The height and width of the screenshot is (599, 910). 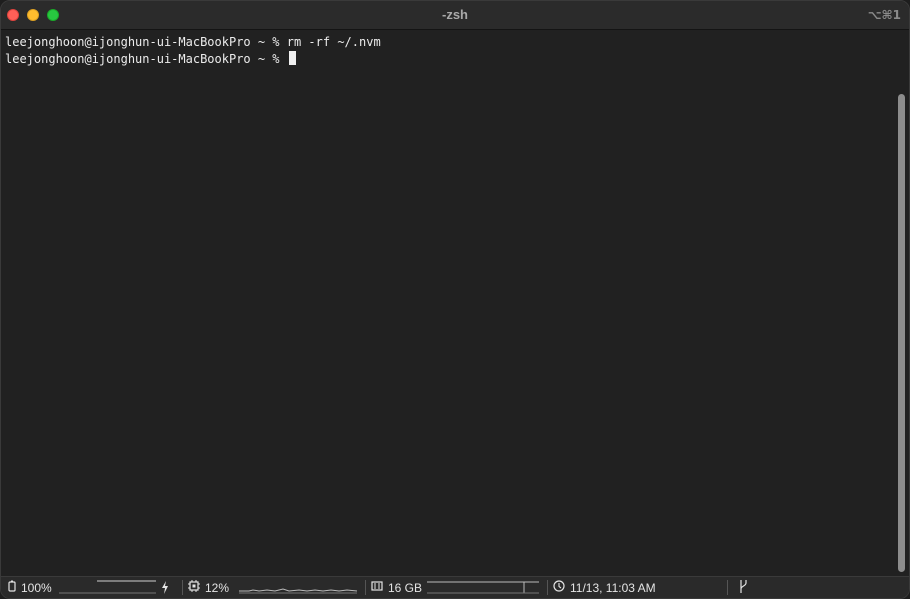 What do you see at coordinates (743, 587) in the screenshot?
I see `git-branch-icon` at bounding box center [743, 587].